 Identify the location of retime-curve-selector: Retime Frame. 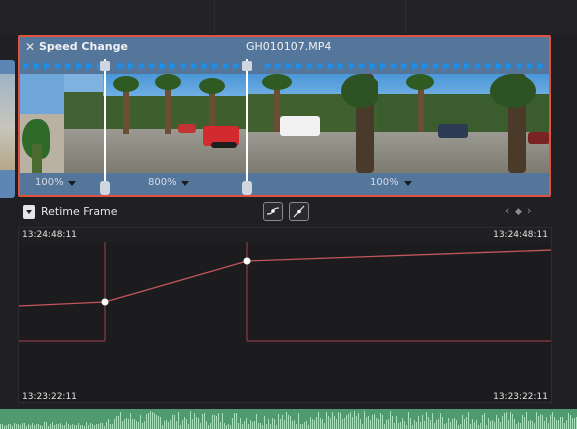
(79, 212).